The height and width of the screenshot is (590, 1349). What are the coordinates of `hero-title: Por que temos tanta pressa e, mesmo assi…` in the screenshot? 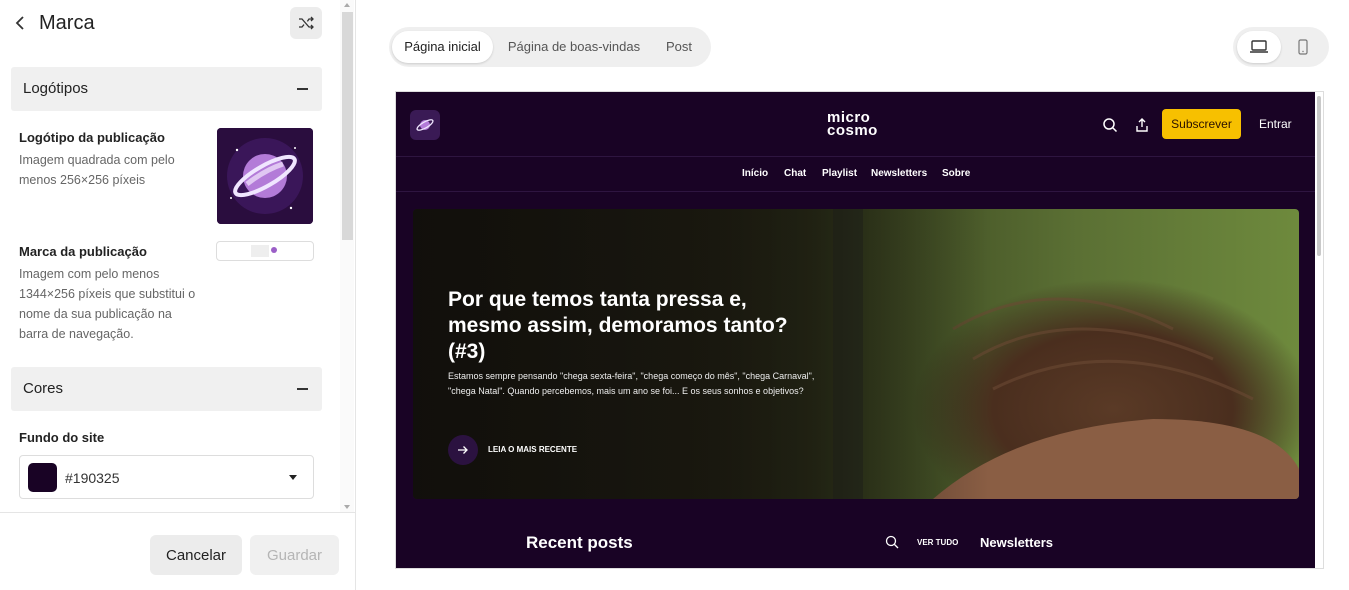 It's located at (633, 326).